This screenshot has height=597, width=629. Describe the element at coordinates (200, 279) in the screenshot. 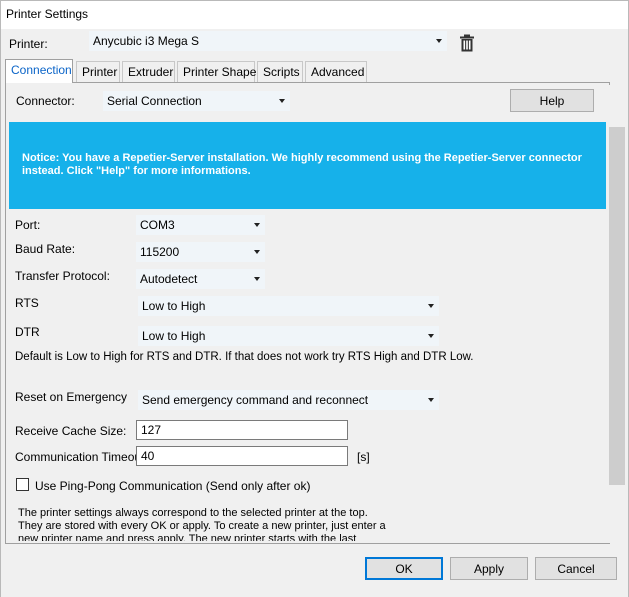

I see `transfer-protocol-select: Autodetect` at that location.